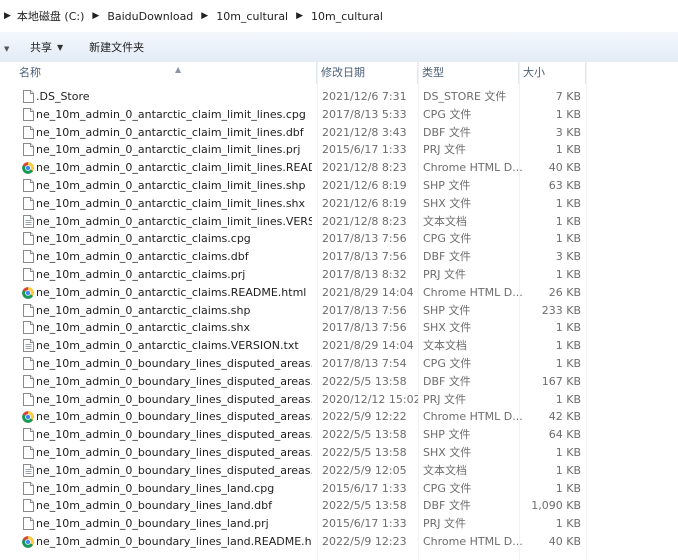  Describe the element at coordinates (447, 328) in the screenshot. I see `file-type: SHX 文件` at that location.